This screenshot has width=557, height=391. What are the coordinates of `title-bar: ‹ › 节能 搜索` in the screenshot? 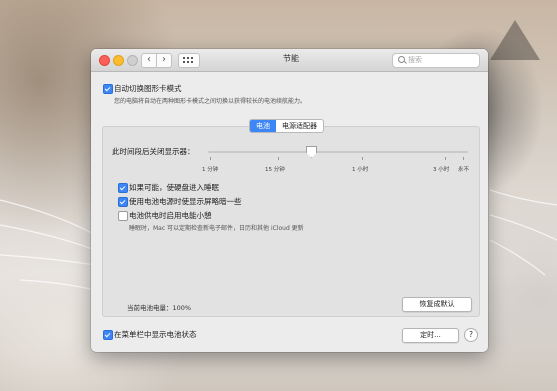 It's located at (289, 60).